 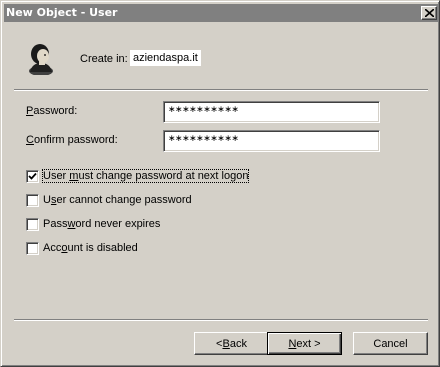 I want to click on account-disabled-checkbox, so click(x=32, y=248).